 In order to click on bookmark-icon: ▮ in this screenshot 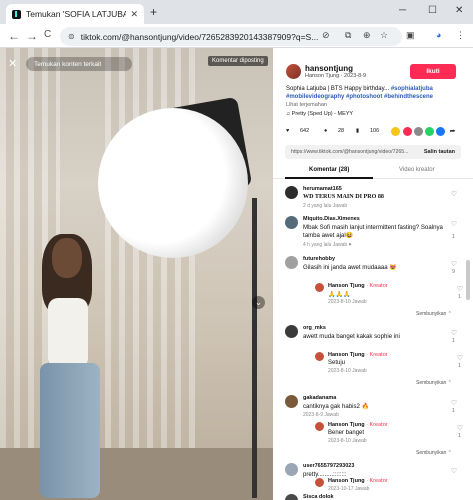, I will do `click(357, 131)`.